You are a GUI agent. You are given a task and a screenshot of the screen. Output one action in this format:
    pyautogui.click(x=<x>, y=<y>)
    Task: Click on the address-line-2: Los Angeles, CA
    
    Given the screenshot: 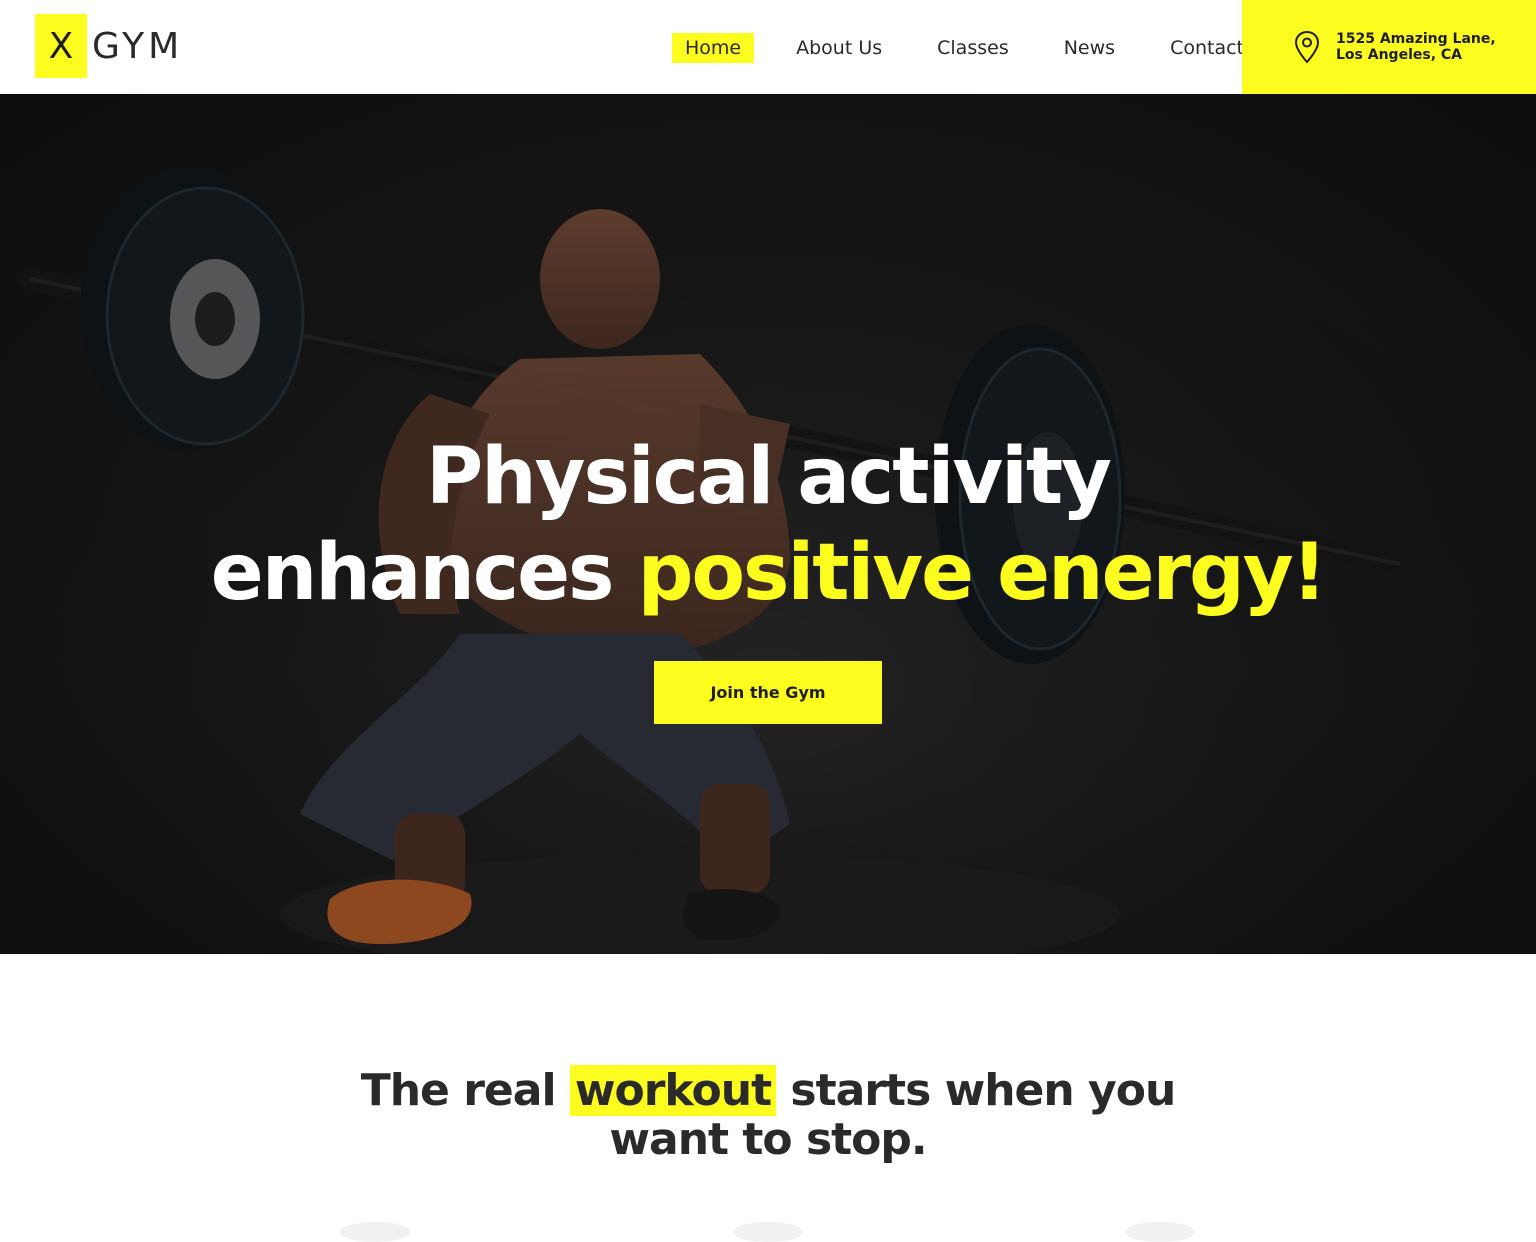 What is the action you would take?
    pyautogui.click(x=1399, y=55)
    